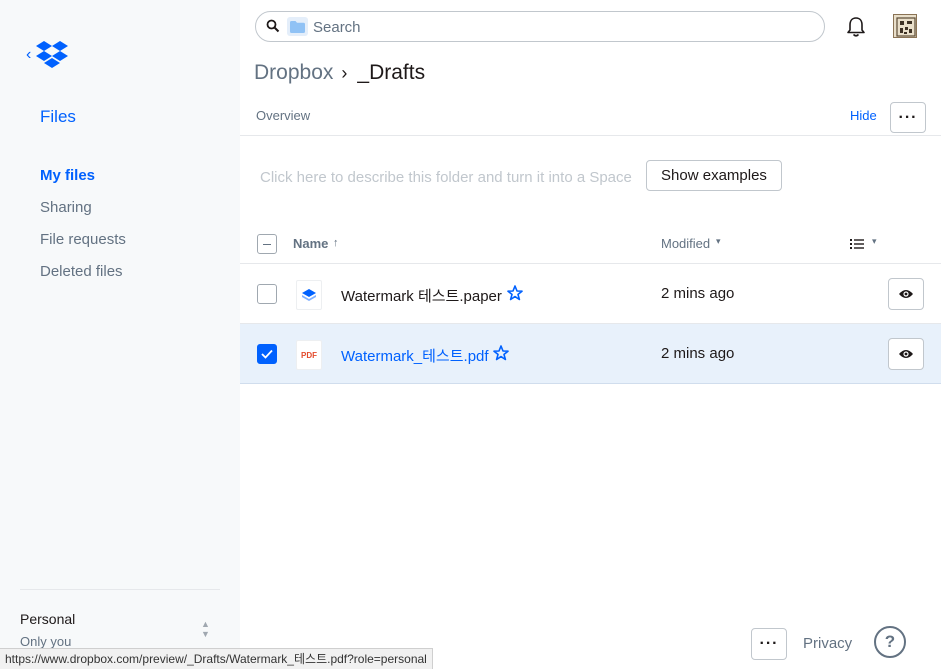 The height and width of the screenshot is (669, 941). What do you see at coordinates (83, 214) in the screenshot?
I see `sidebar-item-sharing: Sharing` at bounding box center [83, 214].